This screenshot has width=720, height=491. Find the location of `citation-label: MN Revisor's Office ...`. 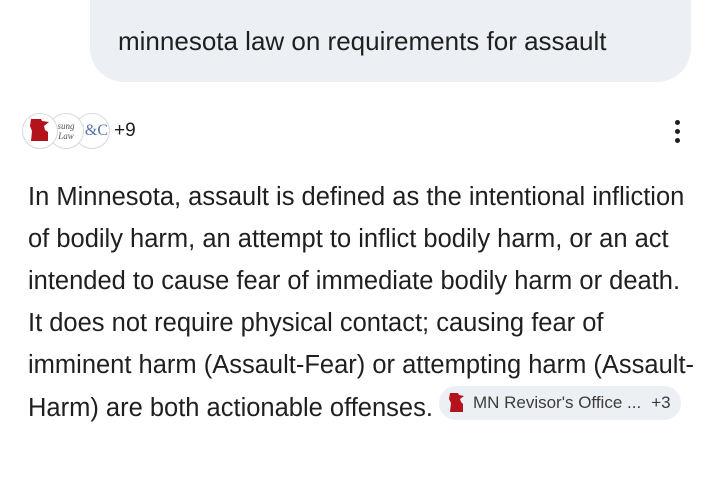

citation-label: MN Revisor's Office ... is located at coordinates (557, 402).